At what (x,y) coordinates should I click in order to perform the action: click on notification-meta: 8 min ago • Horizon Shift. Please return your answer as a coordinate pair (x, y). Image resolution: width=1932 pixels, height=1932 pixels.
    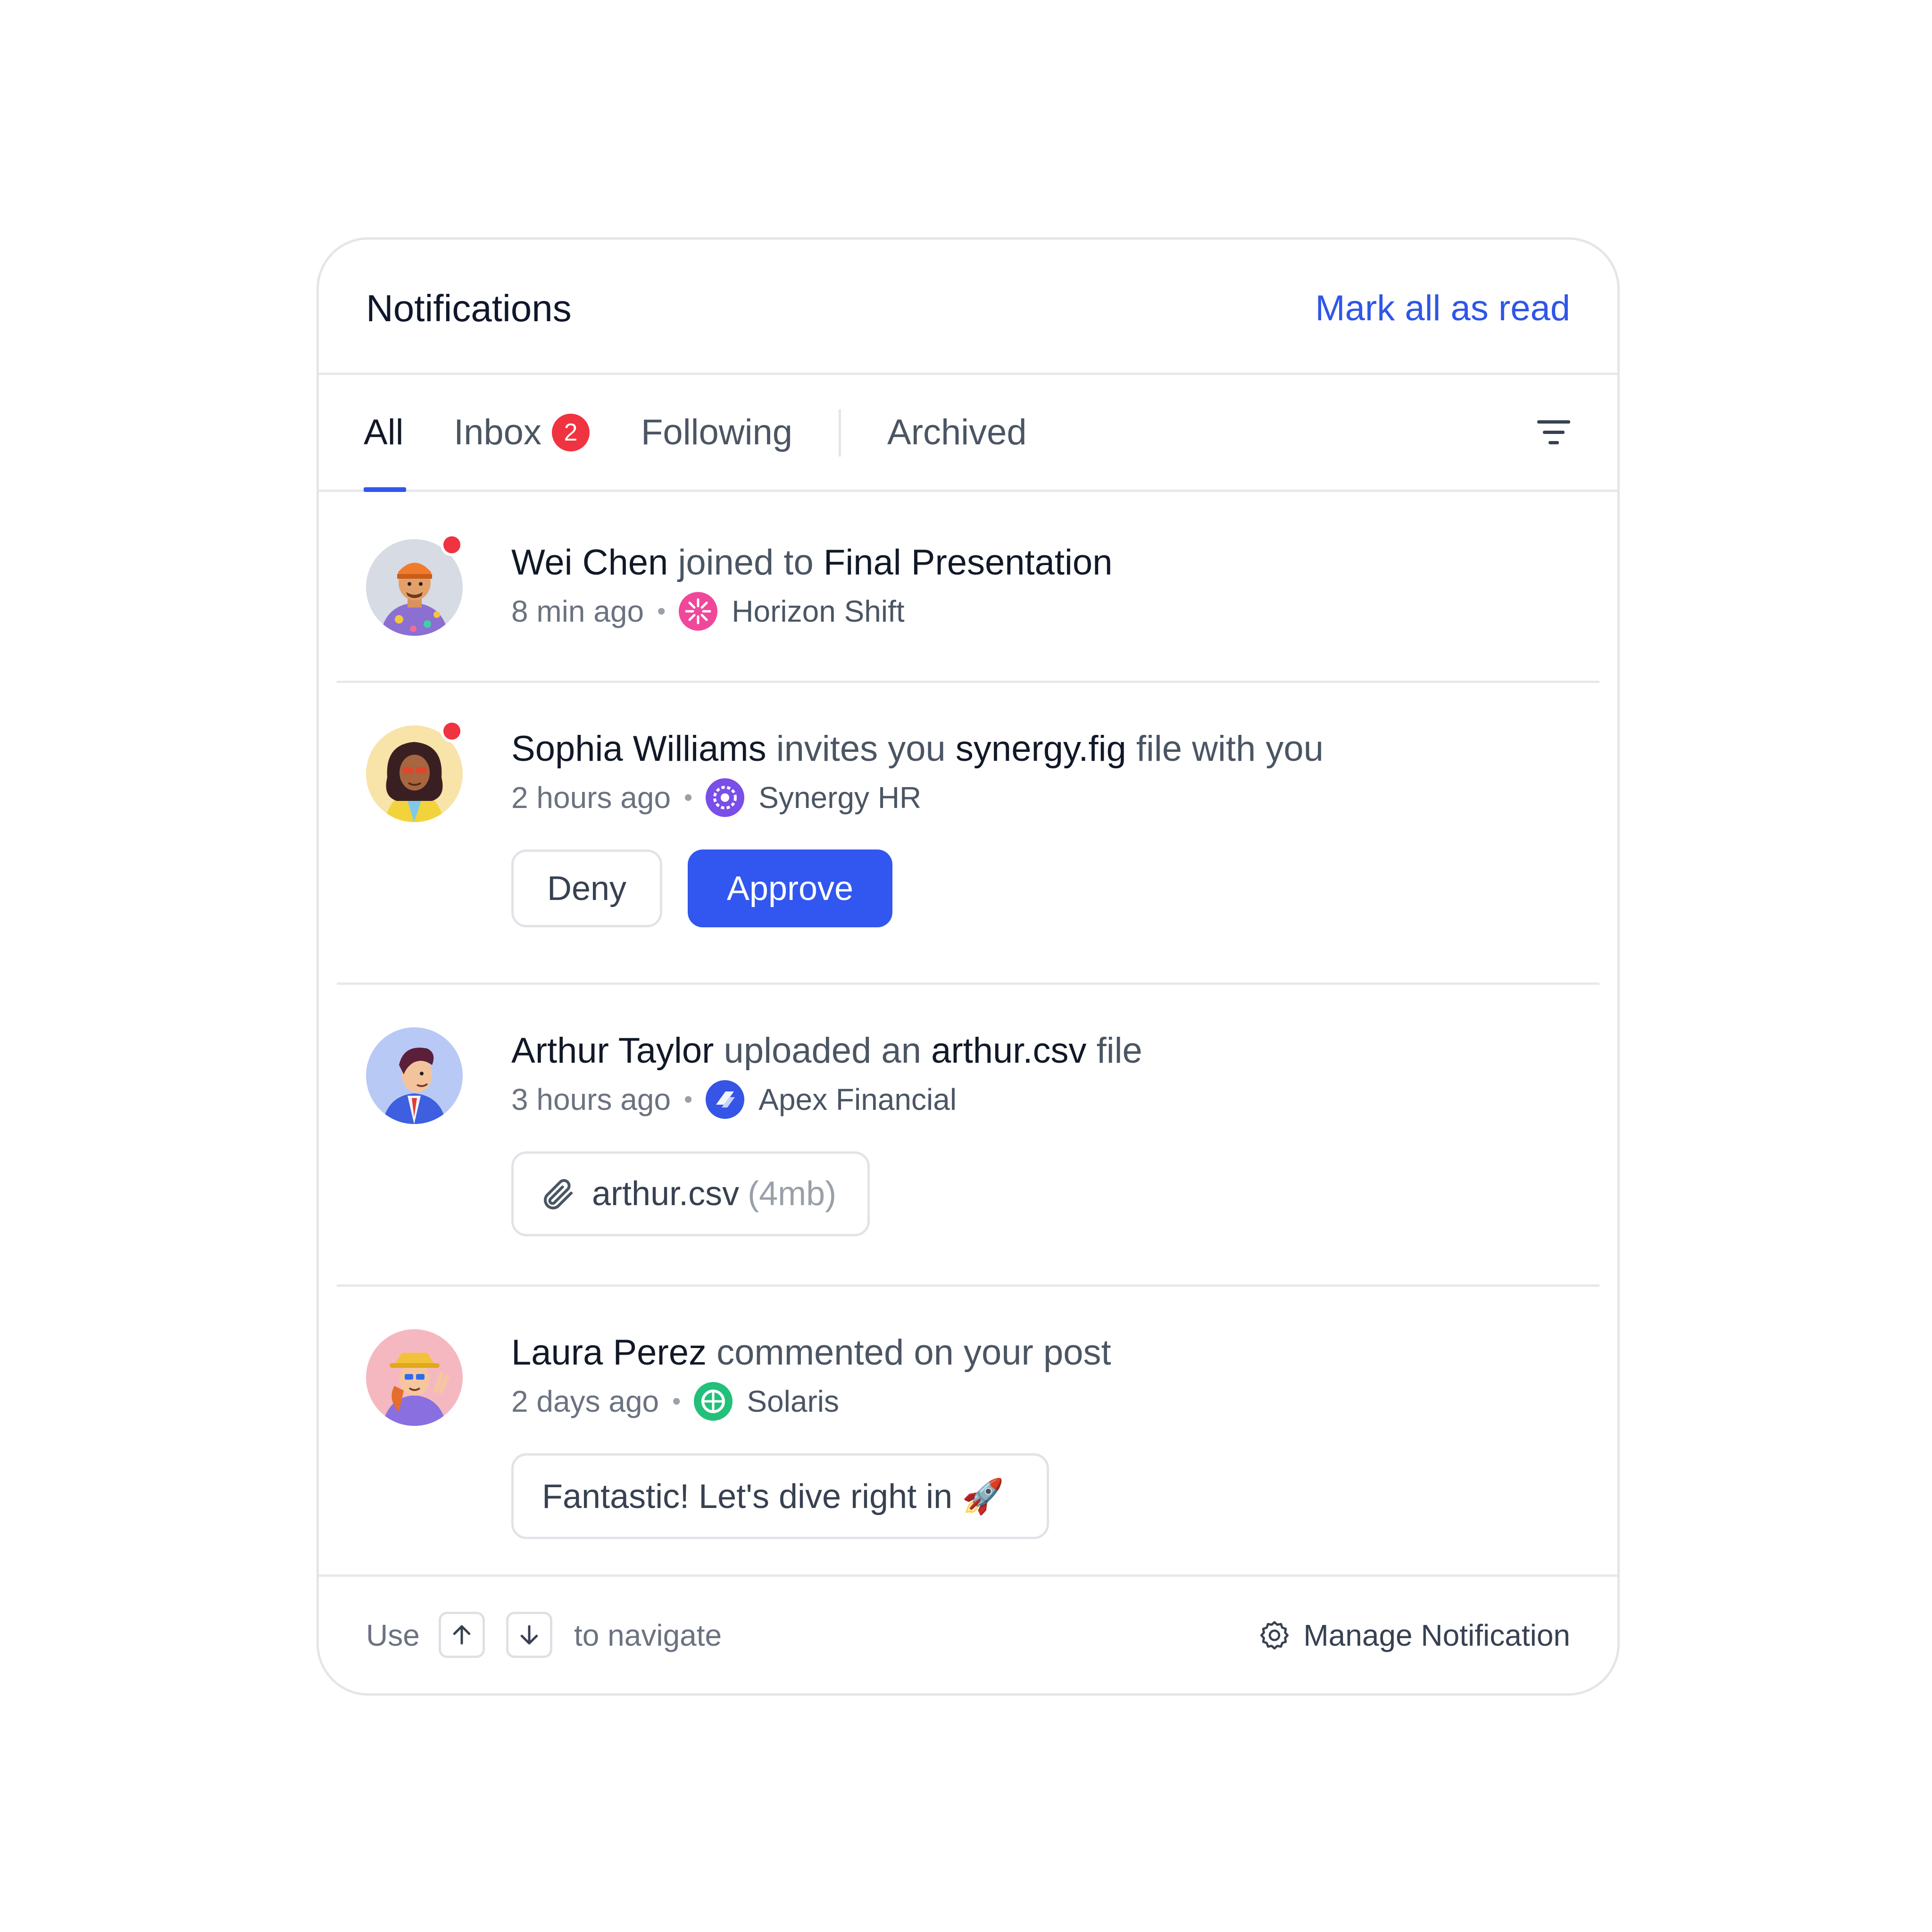
    Looking at the image, I should click on (708, 611).